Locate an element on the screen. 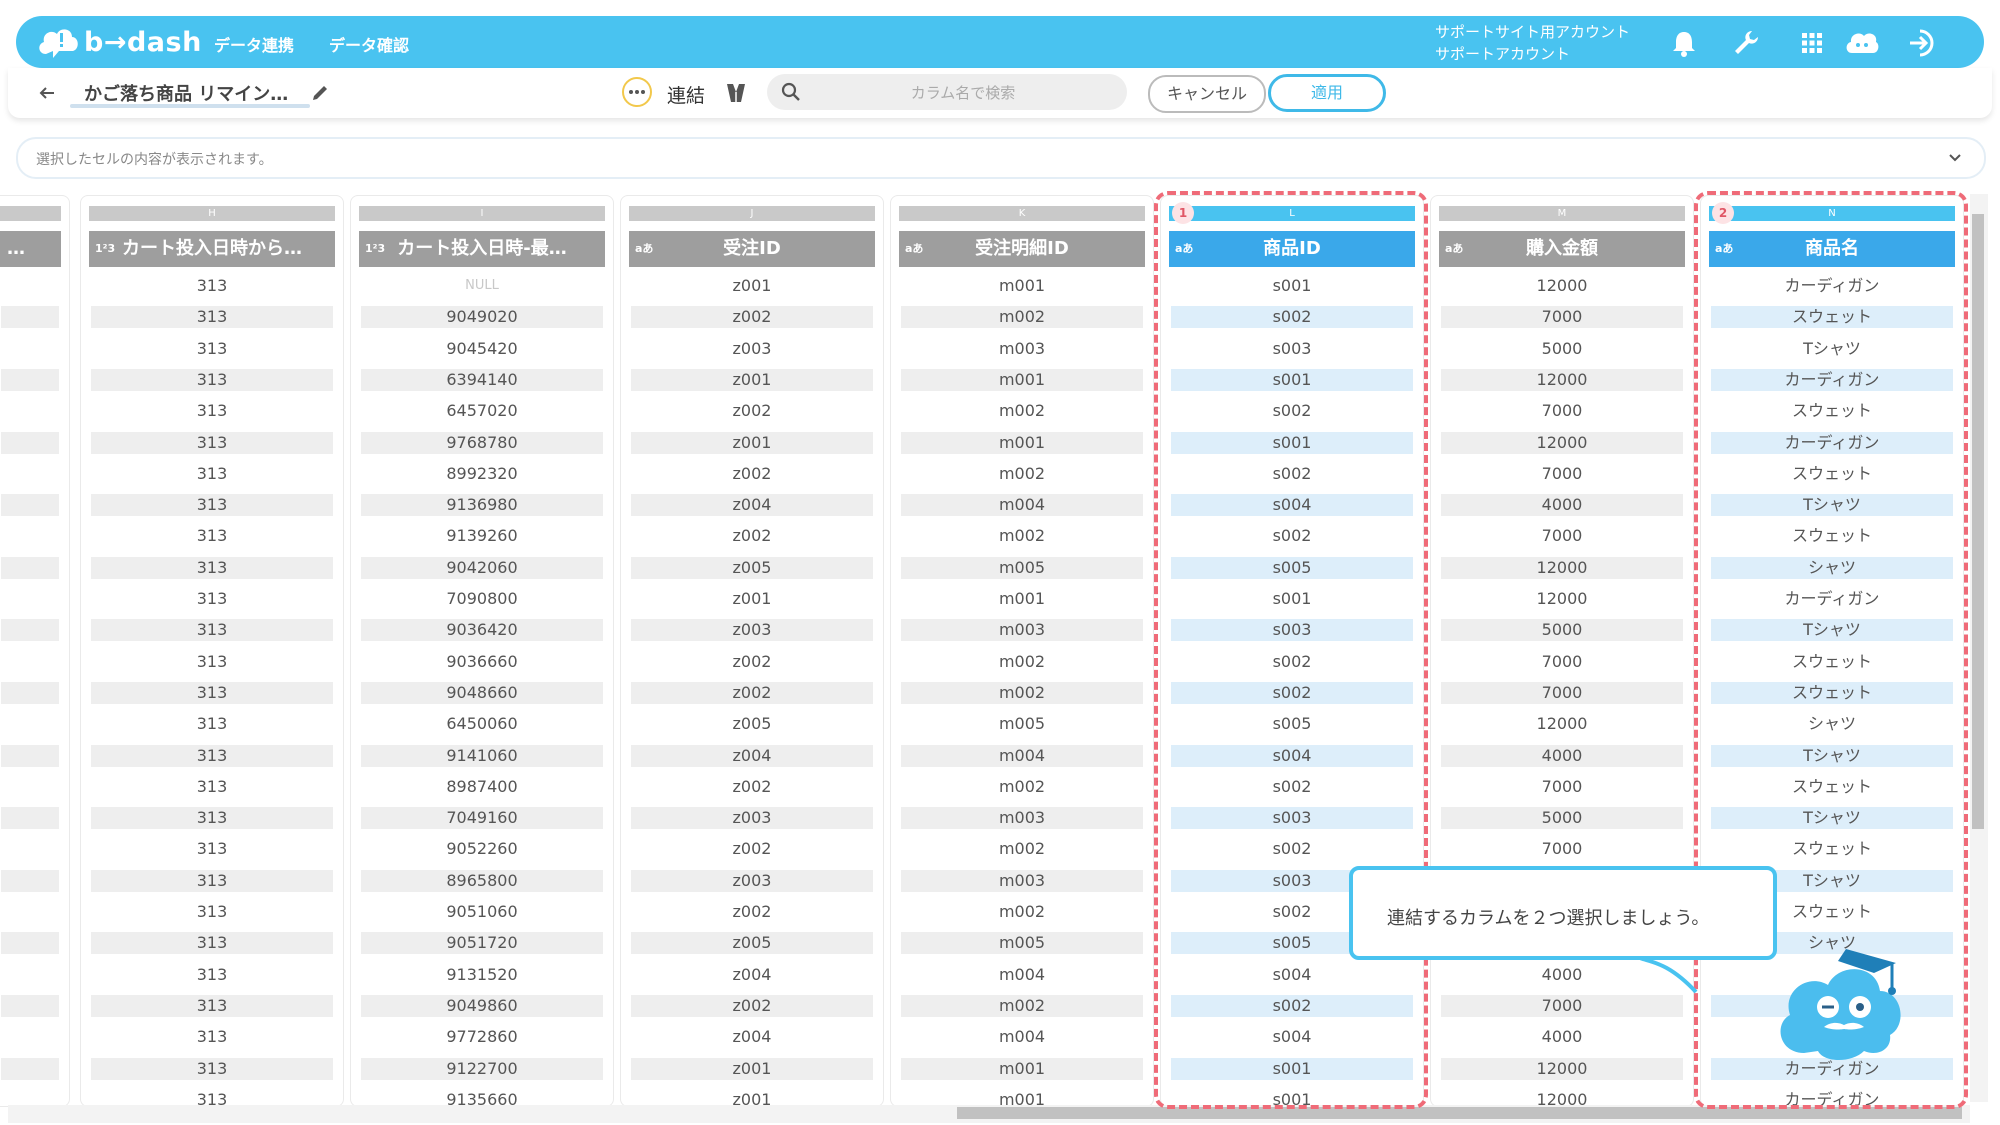  table-cell: 9131520 is located at coordinates (482, 975).